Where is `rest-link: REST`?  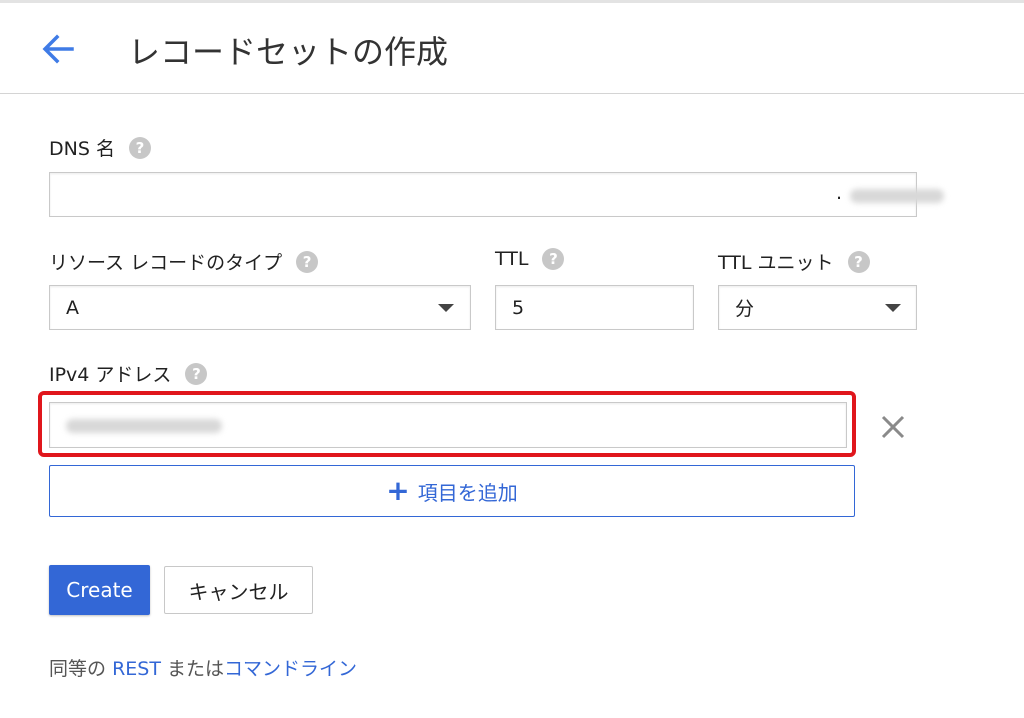
rest-link: REST is located at coordinates (136, 669).